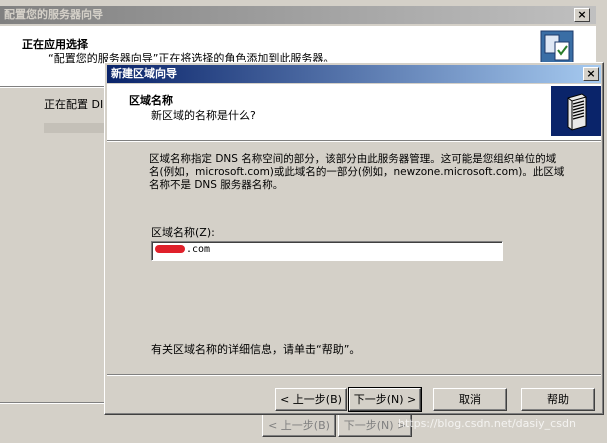 This screenshot has width=607, height=443. I want to click on new-zone-wizard-close-button: ×, so click(591, 74).